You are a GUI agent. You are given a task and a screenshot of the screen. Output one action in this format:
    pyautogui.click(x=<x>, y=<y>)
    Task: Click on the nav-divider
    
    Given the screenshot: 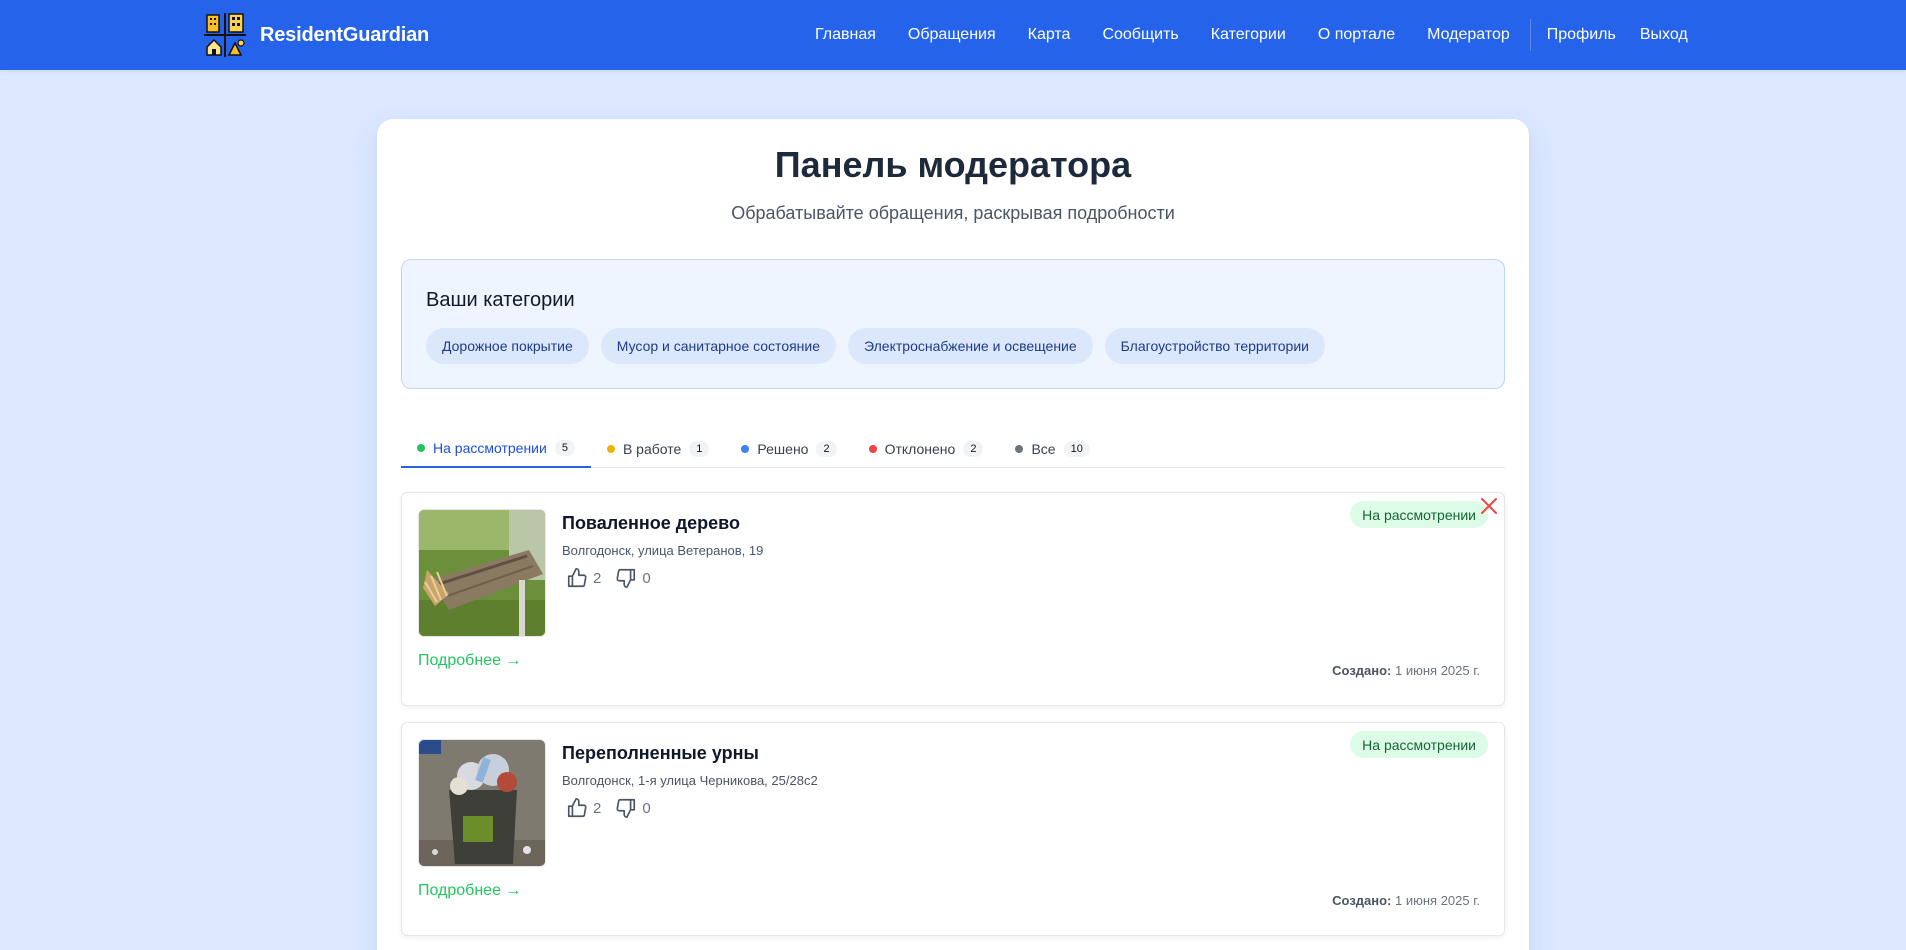 What is the action you would take?
    pyautogui.click(x=1530, y=35)
    